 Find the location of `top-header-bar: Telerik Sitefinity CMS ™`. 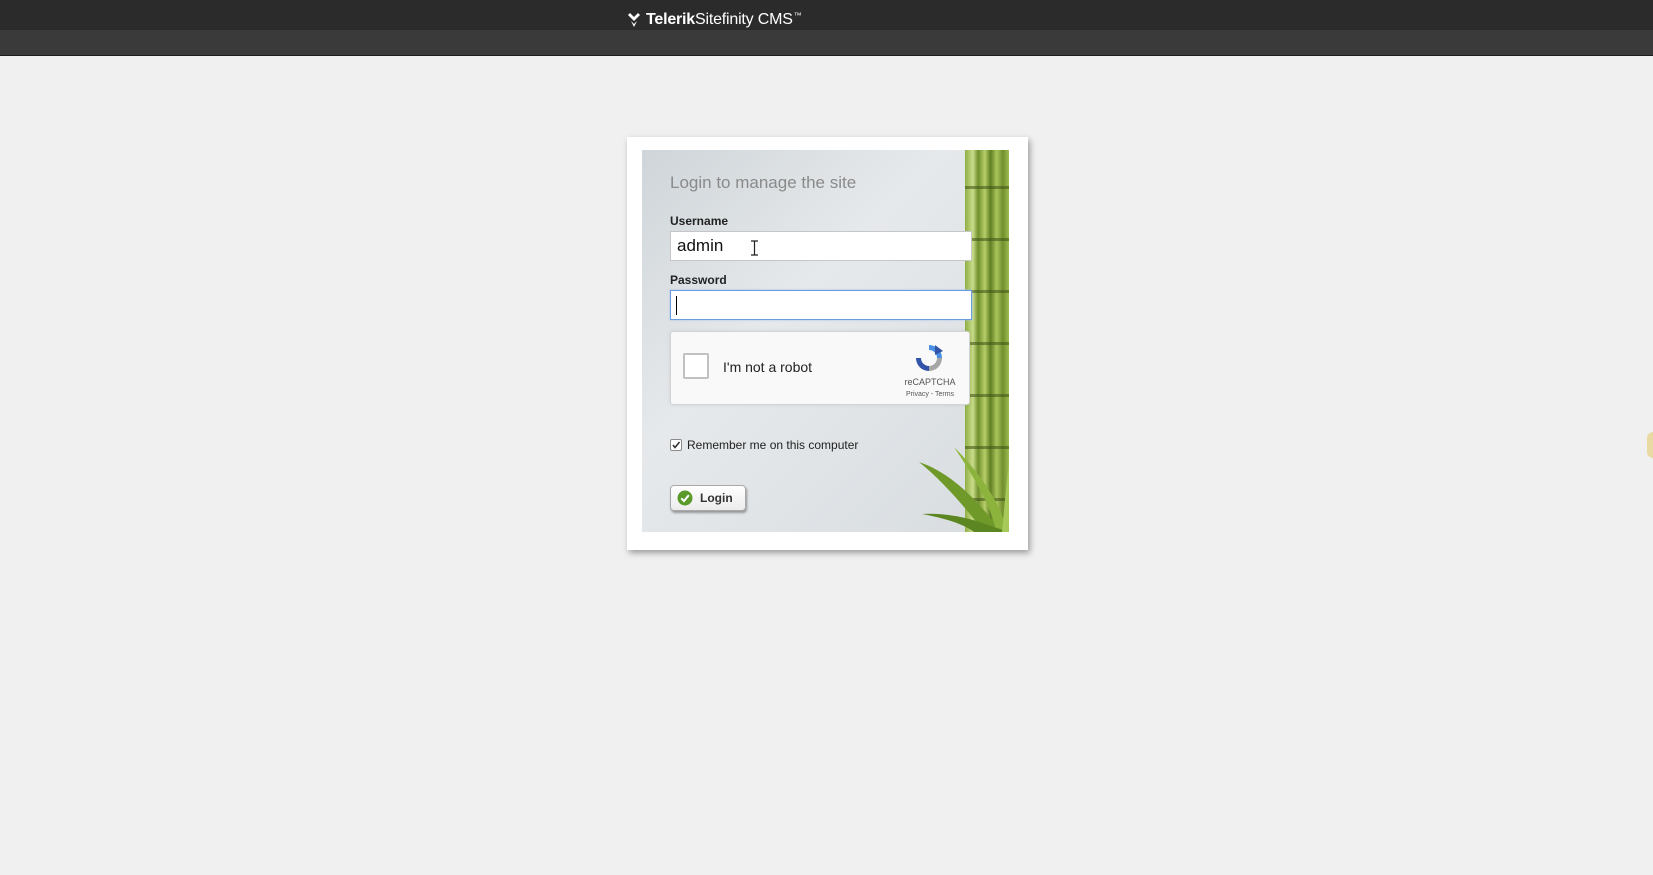

top-header-bar: Telerik Sitefinity CMS ™ is located at coordinates (826, 28).